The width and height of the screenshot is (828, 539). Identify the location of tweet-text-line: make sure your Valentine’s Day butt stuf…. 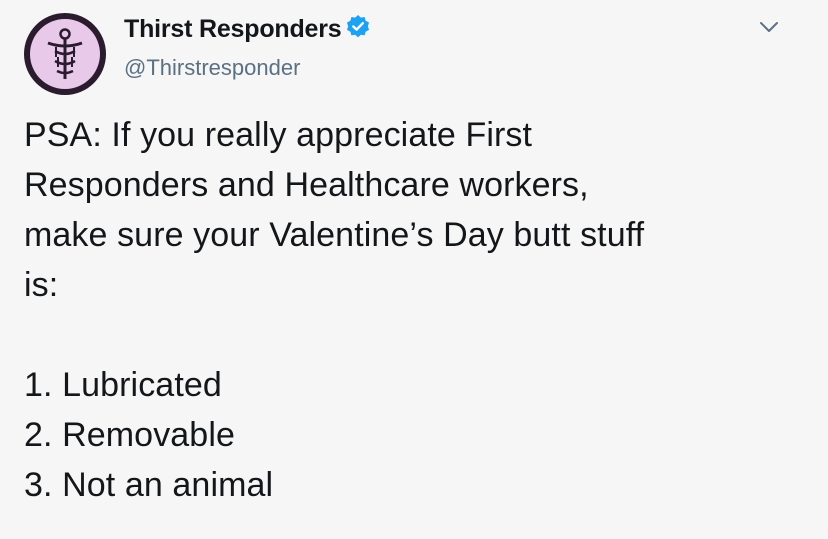
(334, 235).